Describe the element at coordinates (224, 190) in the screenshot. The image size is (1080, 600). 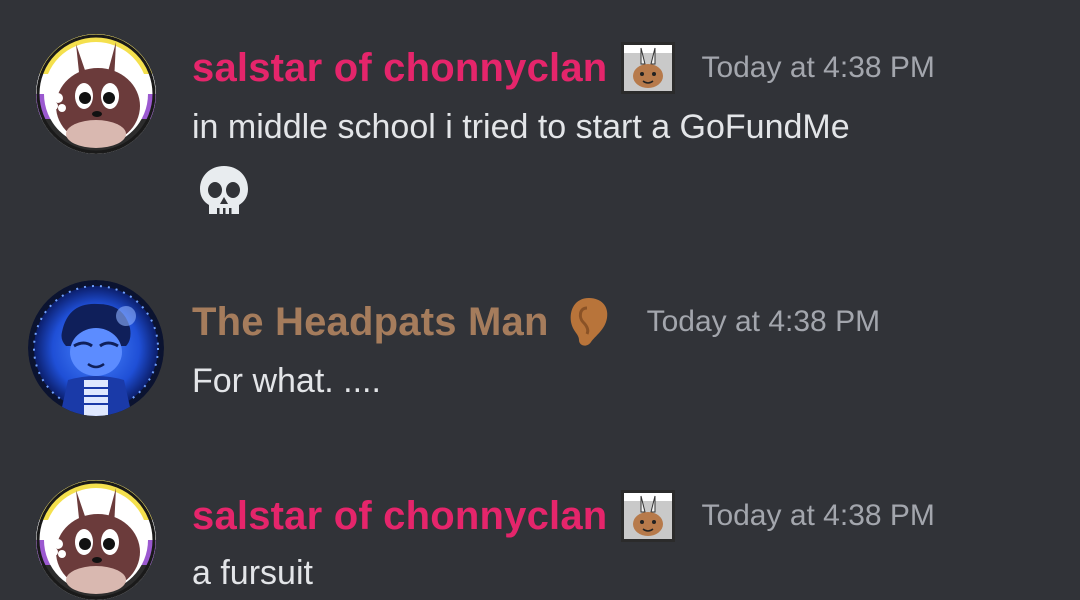
I see `skull-emoji-icon` at that location.